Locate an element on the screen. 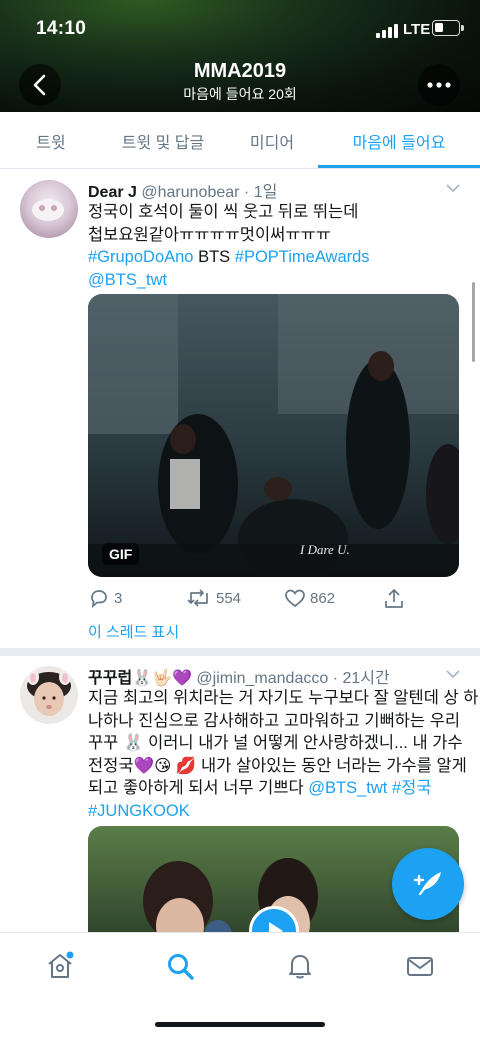  profile-header: 14:10 LTE MMA2019 마음에 들어요 20회 is located at coordinates (240, 56).